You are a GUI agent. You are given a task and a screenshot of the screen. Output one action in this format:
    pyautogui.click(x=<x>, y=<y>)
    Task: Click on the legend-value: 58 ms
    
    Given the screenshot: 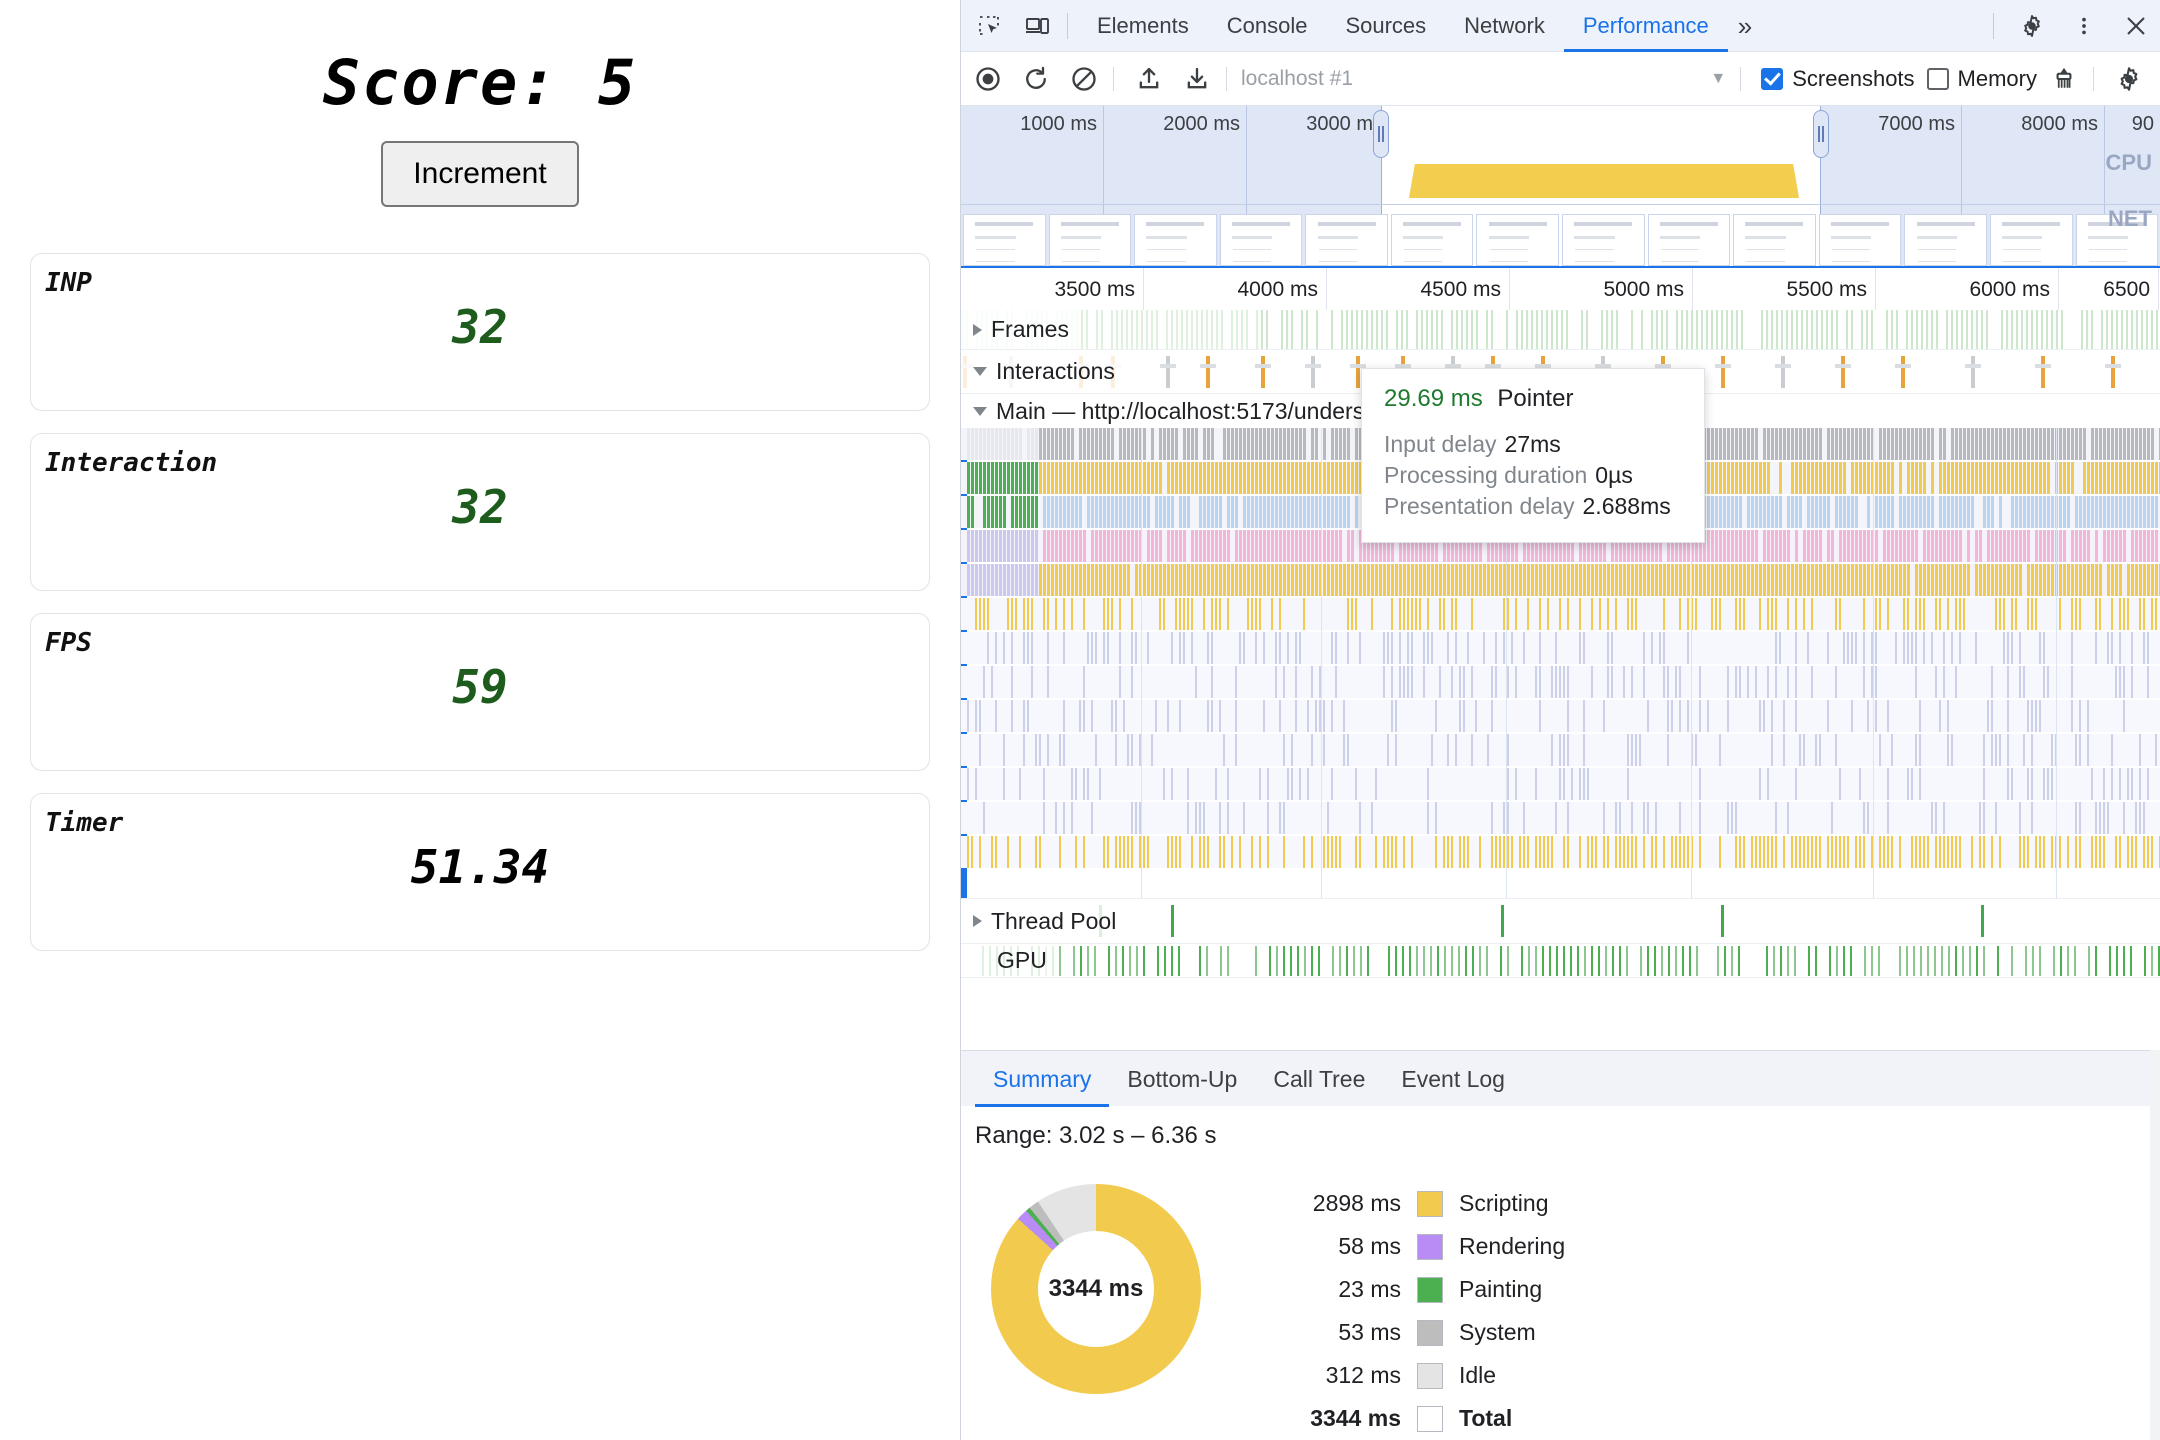 What is the action you would take?
    pyautogui.click(x=1369, y=1246)
    